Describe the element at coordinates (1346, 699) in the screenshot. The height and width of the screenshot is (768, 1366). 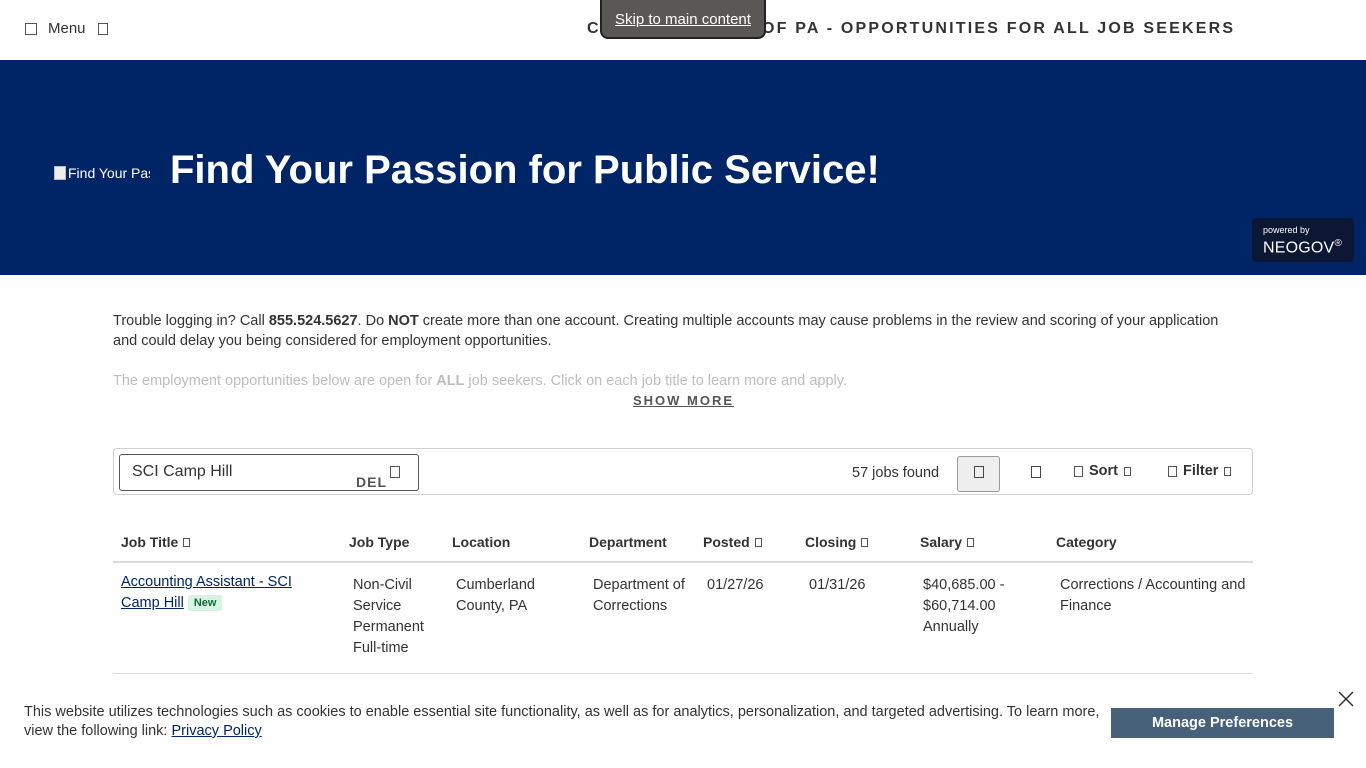
I see `close-icon` at that location.